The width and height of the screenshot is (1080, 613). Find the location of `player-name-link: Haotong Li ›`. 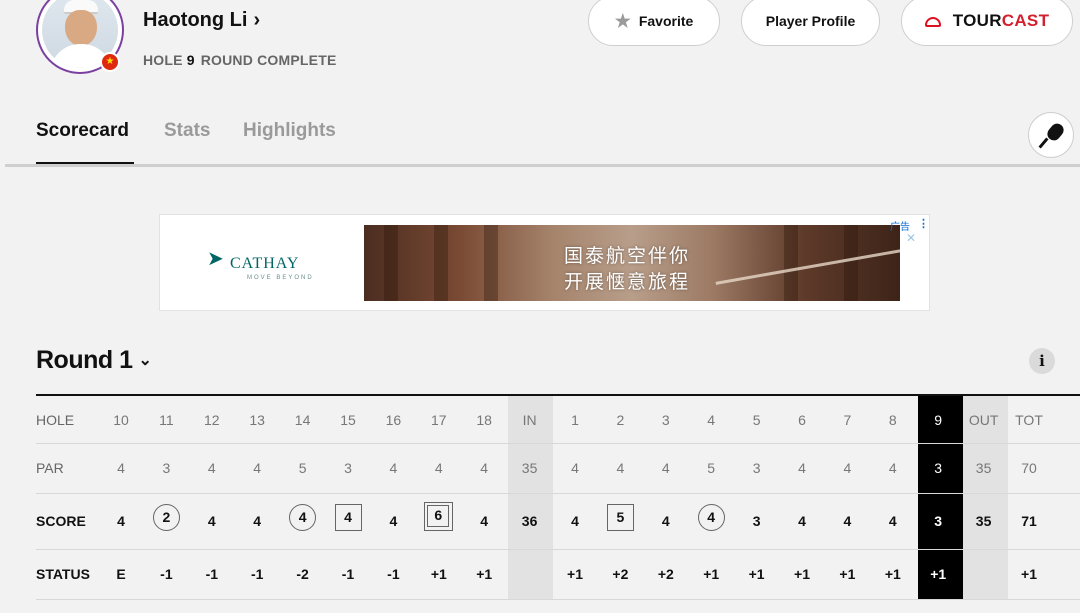

player-name-link: Haotong Li › is located at coordinates (201, 20).